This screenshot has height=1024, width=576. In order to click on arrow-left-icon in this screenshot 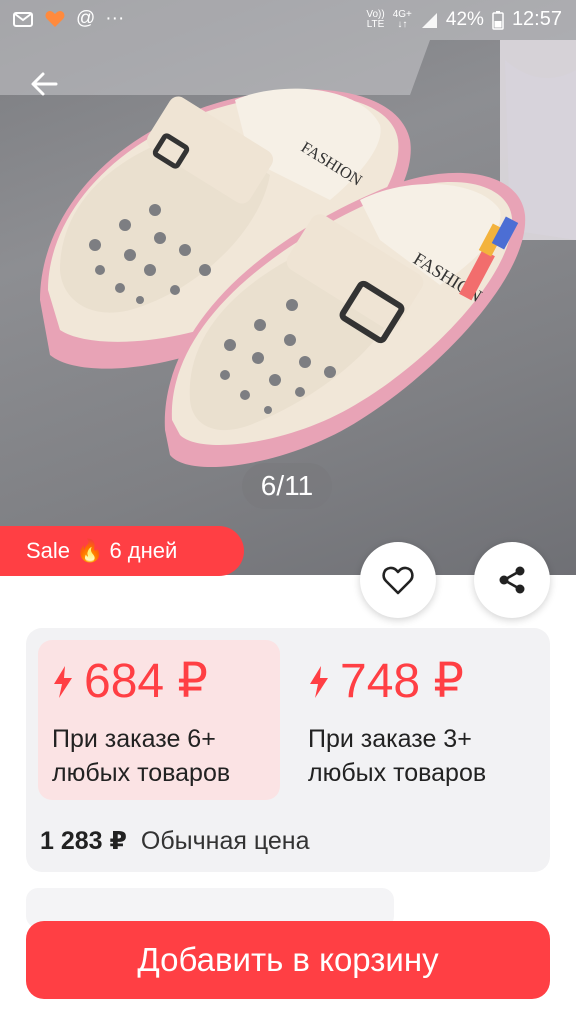, I will do `click(44, 84)`.